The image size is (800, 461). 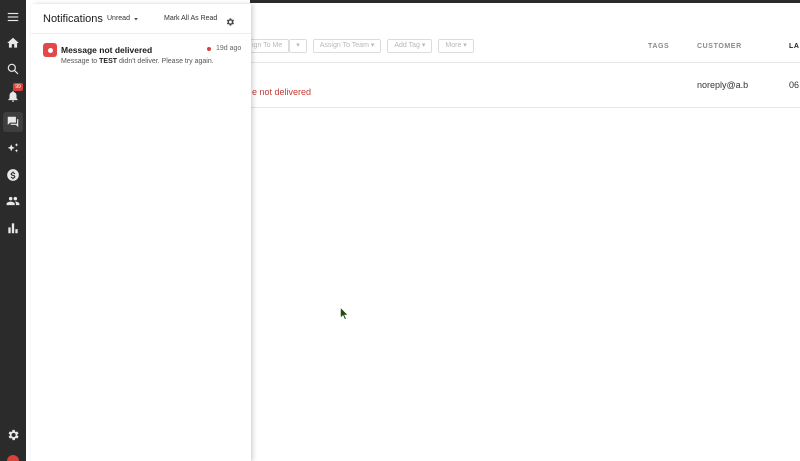 What do you see at coordinates (794, 46) in the screenshot?
I see `column-header-last: LA` at bounding box center [794, 46].